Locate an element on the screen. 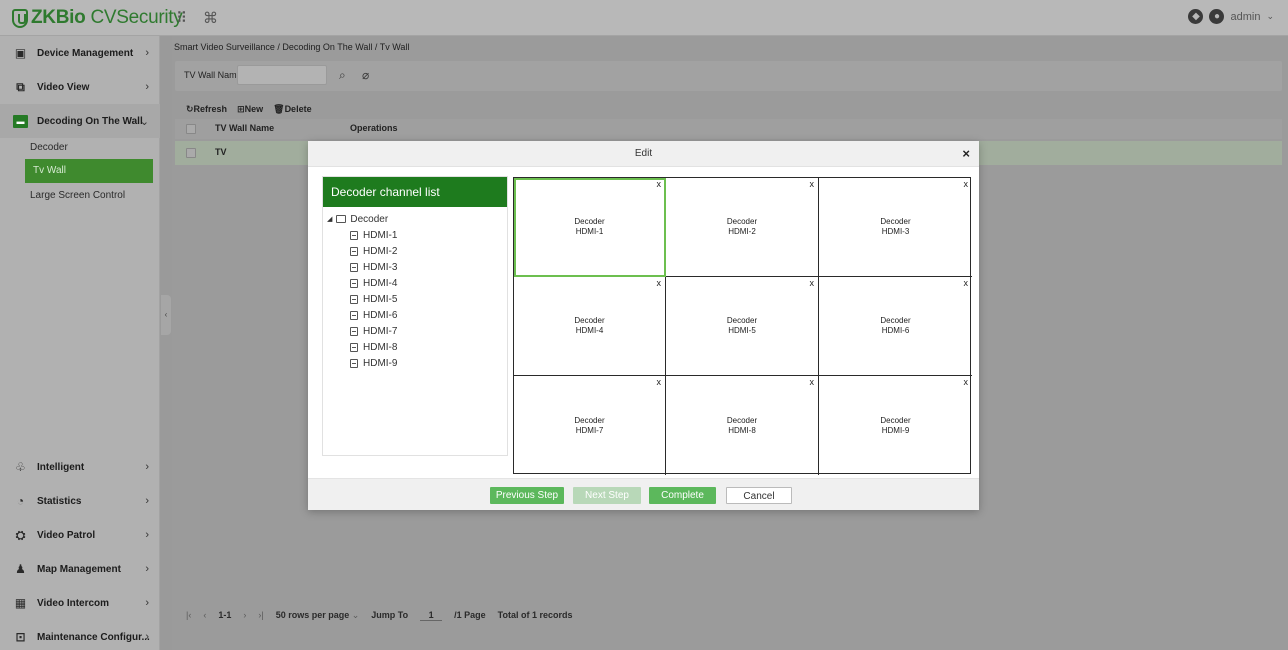  tv-wall-name-input is located at coordinates (282, 75).